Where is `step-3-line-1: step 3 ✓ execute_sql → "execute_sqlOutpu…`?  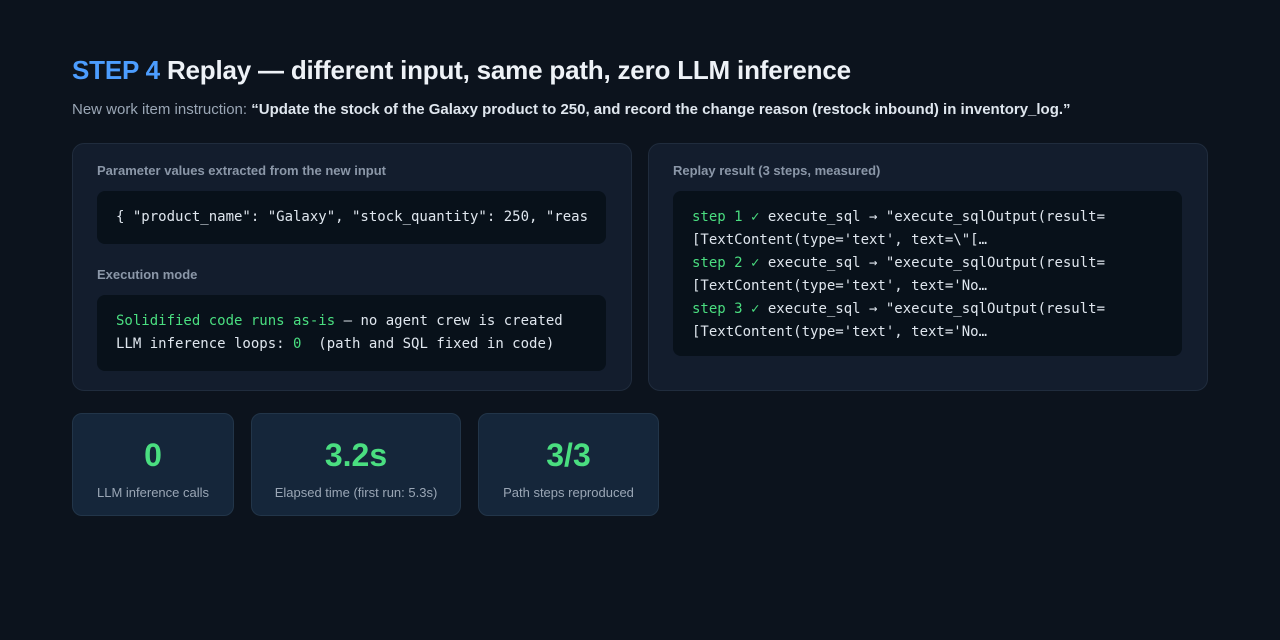
step-3-line-1: step 3 ✓ execute_sql → "execute_sqlOutpu… is located at coordinates (937, 309).